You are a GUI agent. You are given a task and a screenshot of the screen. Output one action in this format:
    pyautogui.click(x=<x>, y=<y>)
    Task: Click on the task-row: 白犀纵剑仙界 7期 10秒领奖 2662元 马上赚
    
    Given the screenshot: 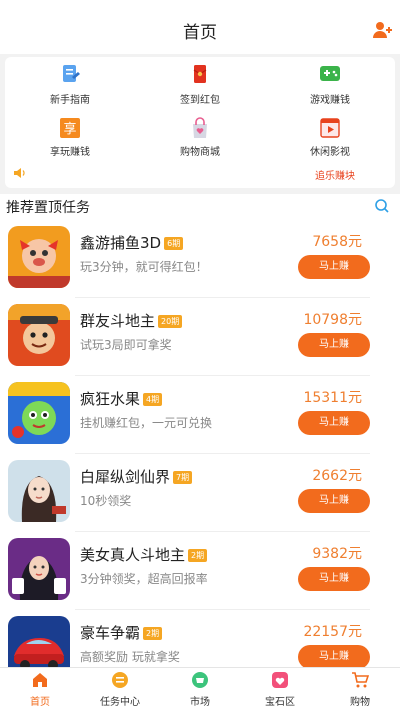 What is the action you would take?
    pyautogui.click(x=200, y=493)
    